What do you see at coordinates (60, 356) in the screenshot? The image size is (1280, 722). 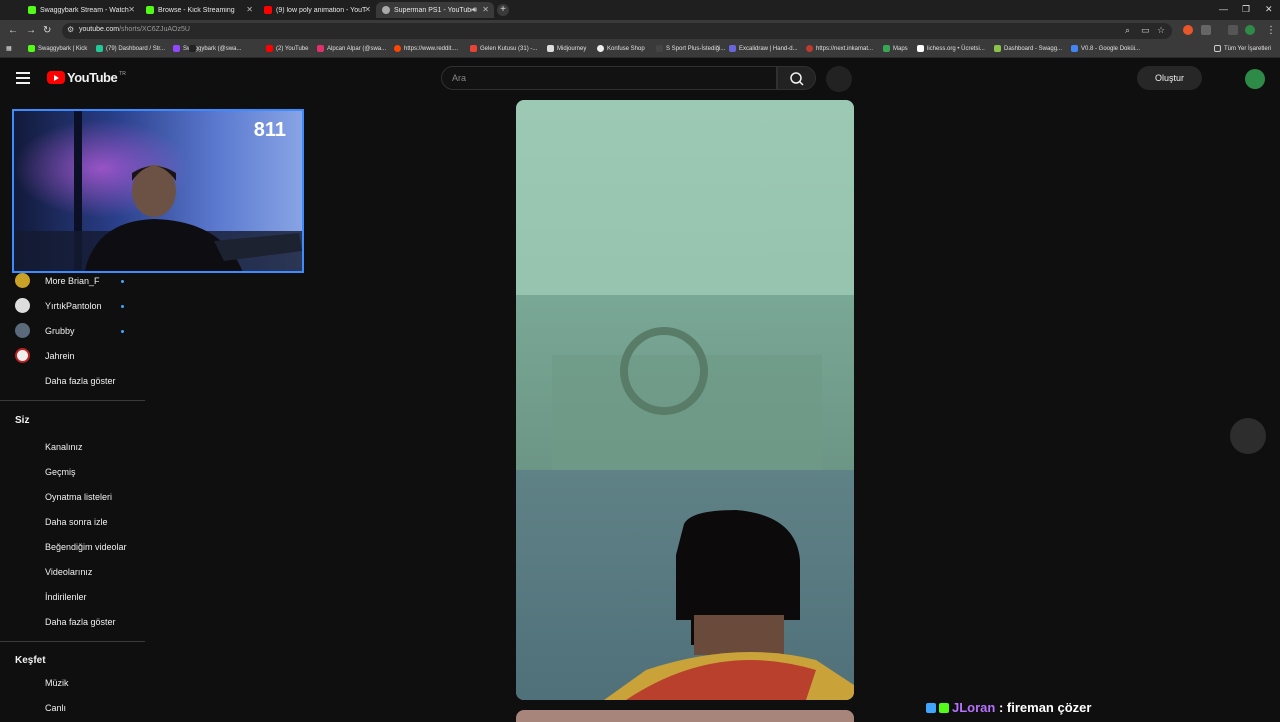 I see `sidebar-item-subscription: Jahrein` at bounding box center [60, 356].